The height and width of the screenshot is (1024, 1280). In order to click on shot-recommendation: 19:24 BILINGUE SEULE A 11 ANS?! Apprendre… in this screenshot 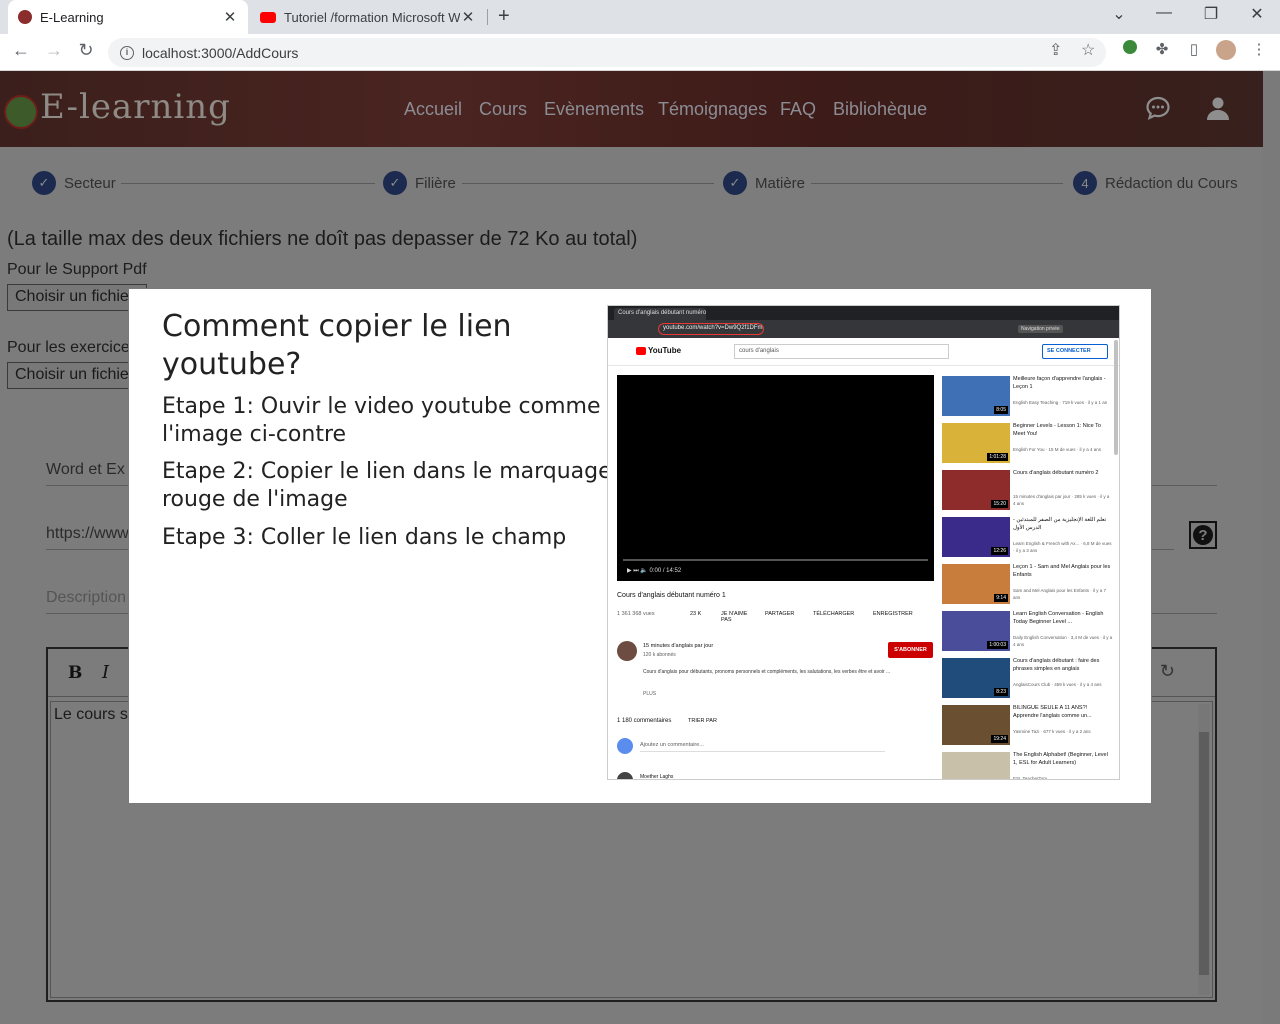, I will do `click(1029, 727)`.